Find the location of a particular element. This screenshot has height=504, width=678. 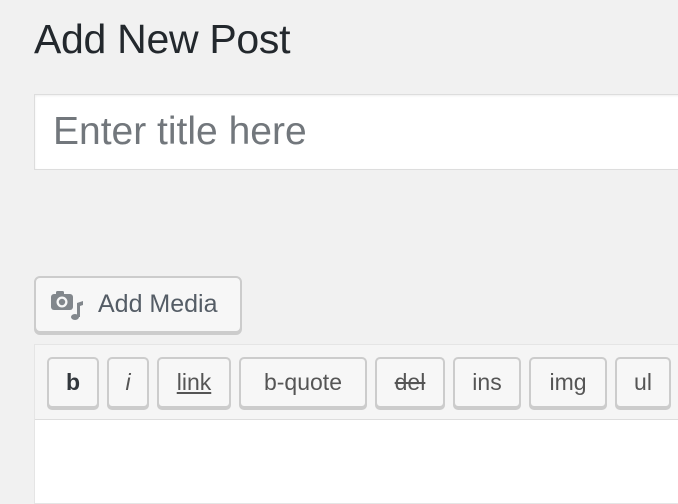

qt-blockquote-button: b-quote is located at coordinates (303, 382).